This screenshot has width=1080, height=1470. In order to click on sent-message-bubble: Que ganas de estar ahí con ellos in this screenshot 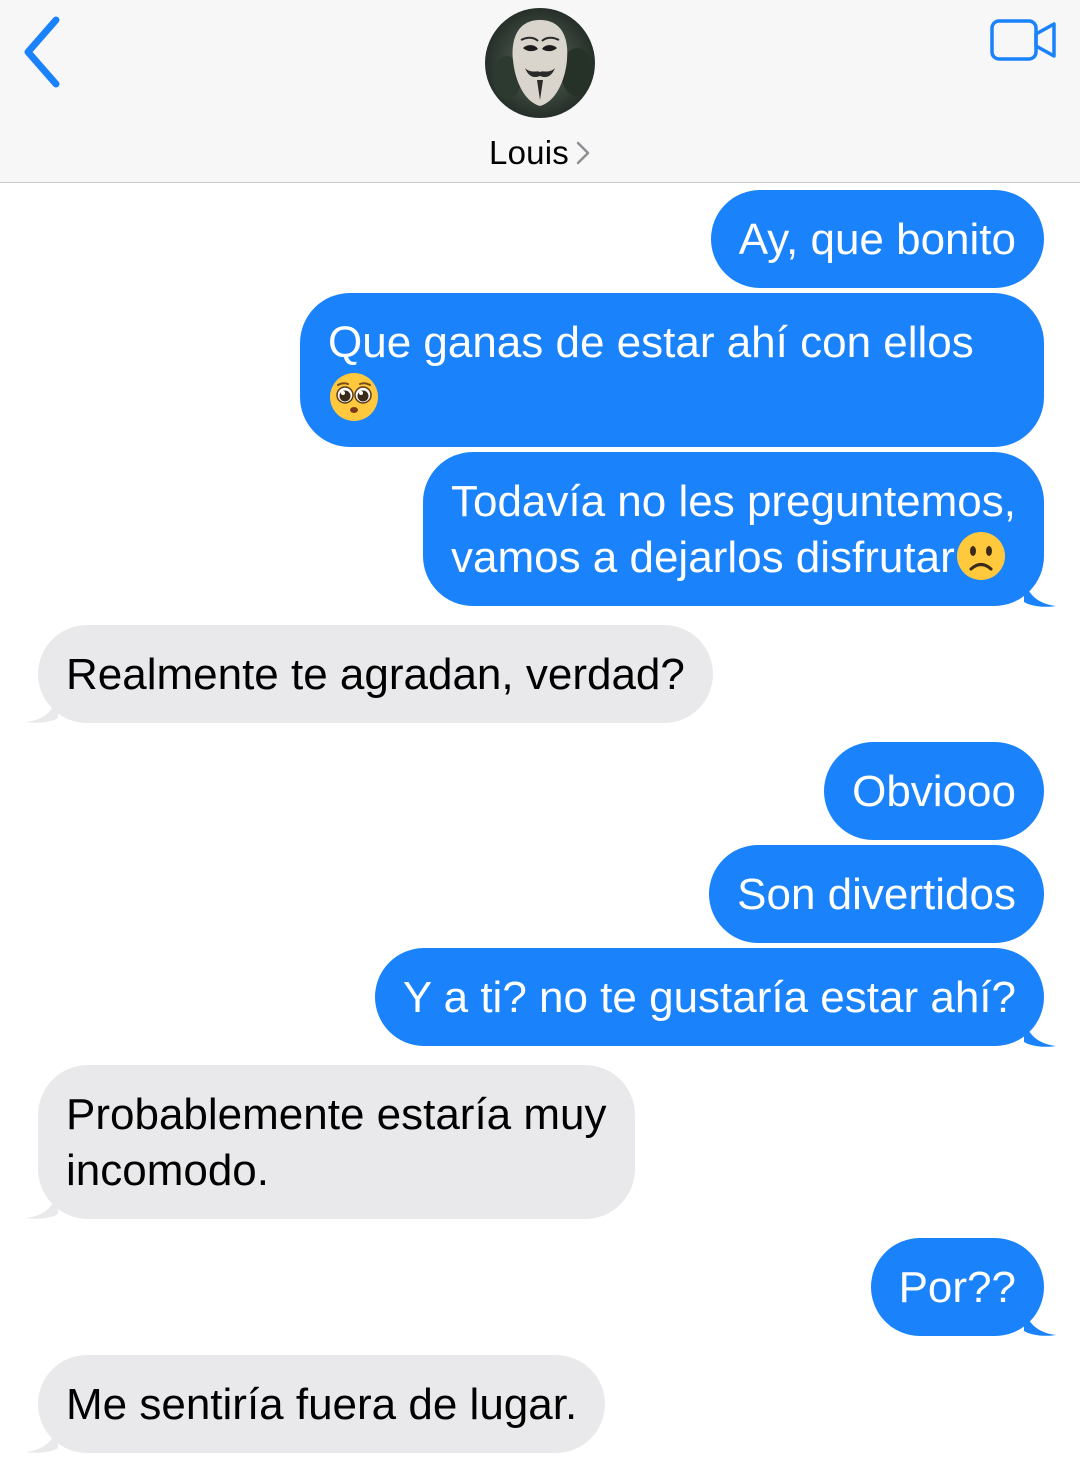, I will do `click(672, 370)`.